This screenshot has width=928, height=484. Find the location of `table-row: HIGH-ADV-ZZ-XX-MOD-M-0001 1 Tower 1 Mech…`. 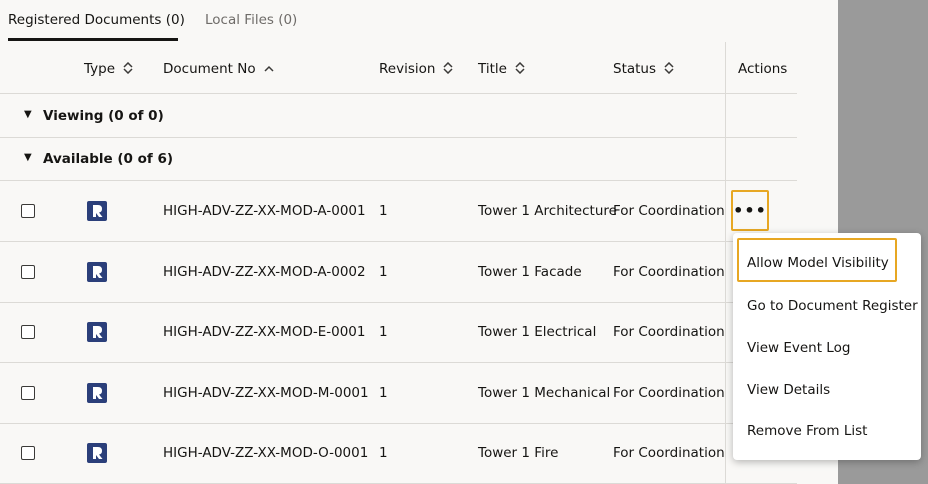

table-row: HIGH-ADV-ZZ-XX-MOD-M-0001 1 Tower 1 Mech… is located at coordinates (398, 393).